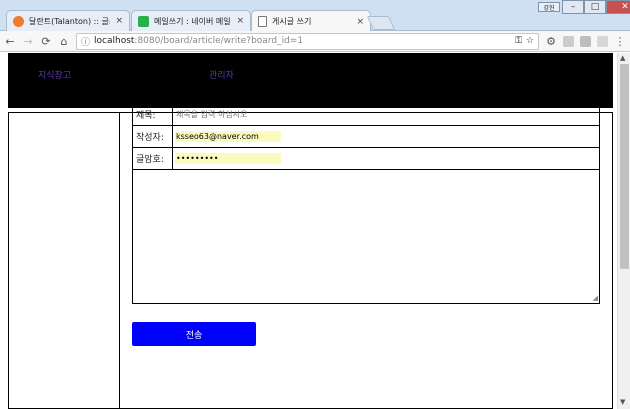 The image size is (630, 409). I want to click on document-favicon-icon, so click(262, 21).